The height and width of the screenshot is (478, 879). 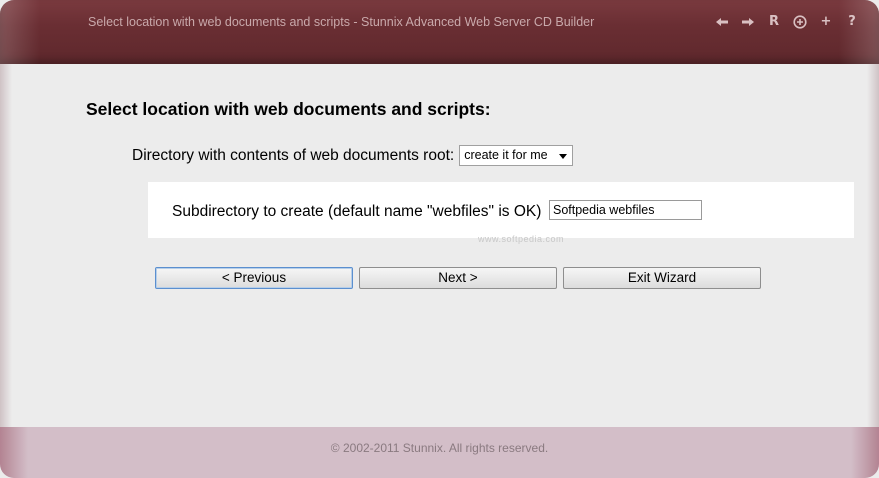 What do you see at coordinates (563, 156) in the screenshot?
I see `chevron-down-icon` at bounding box center [563, 156].